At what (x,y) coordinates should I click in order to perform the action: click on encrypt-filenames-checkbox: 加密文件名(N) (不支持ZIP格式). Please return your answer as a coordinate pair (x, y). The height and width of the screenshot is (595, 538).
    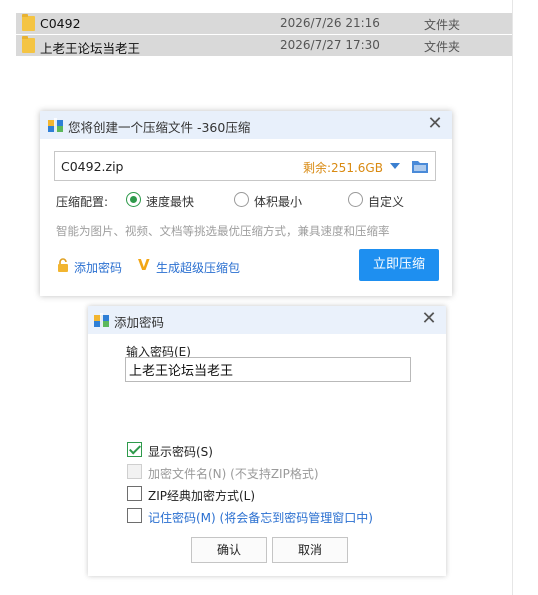
    Looking at the image, I should click on (277, 472).